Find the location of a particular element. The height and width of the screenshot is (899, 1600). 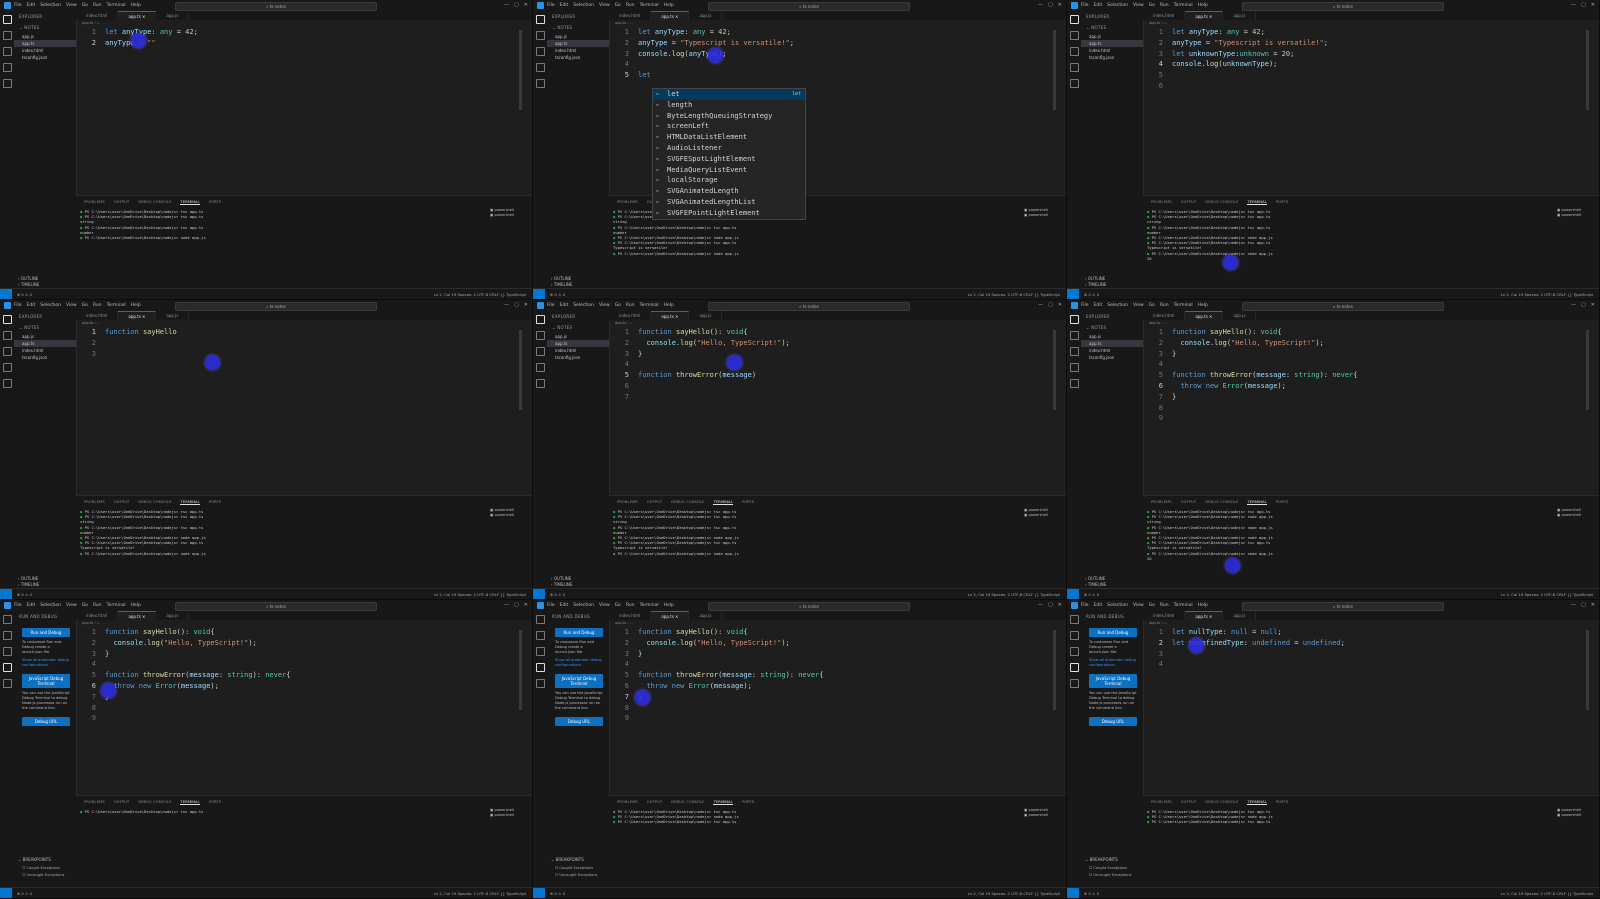

debug-config-link: Show all automatic debug configurations. is located at coordinates (46, 663).